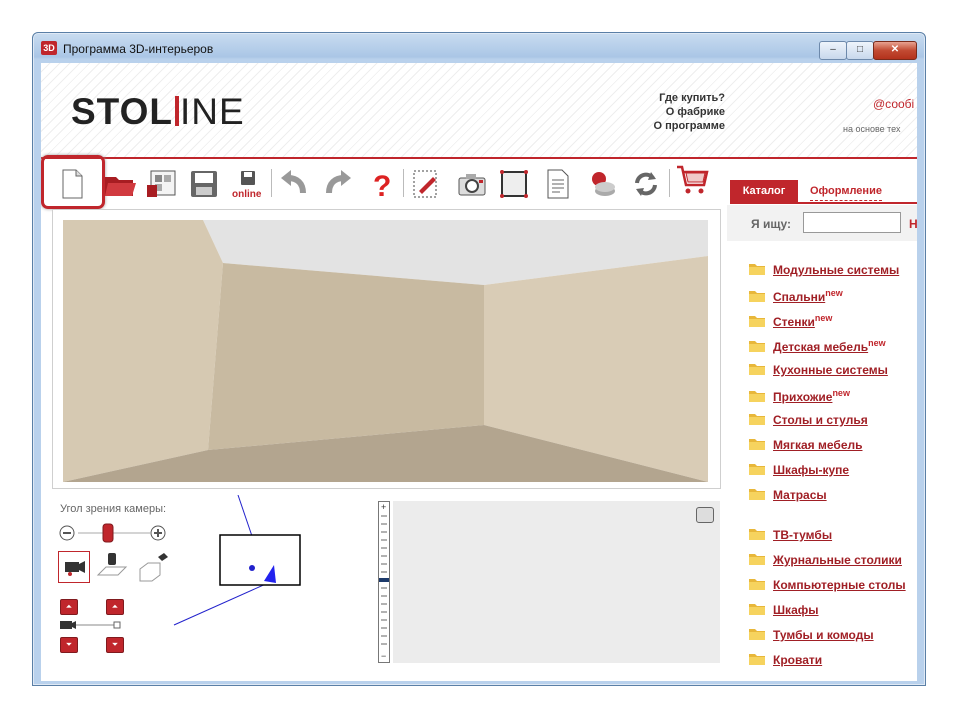  I want to click on catalog-item-label: Журнальные столики, so click(837, 560).